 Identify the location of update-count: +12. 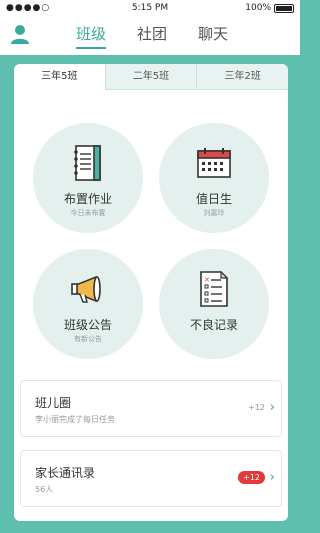
(256, 407).